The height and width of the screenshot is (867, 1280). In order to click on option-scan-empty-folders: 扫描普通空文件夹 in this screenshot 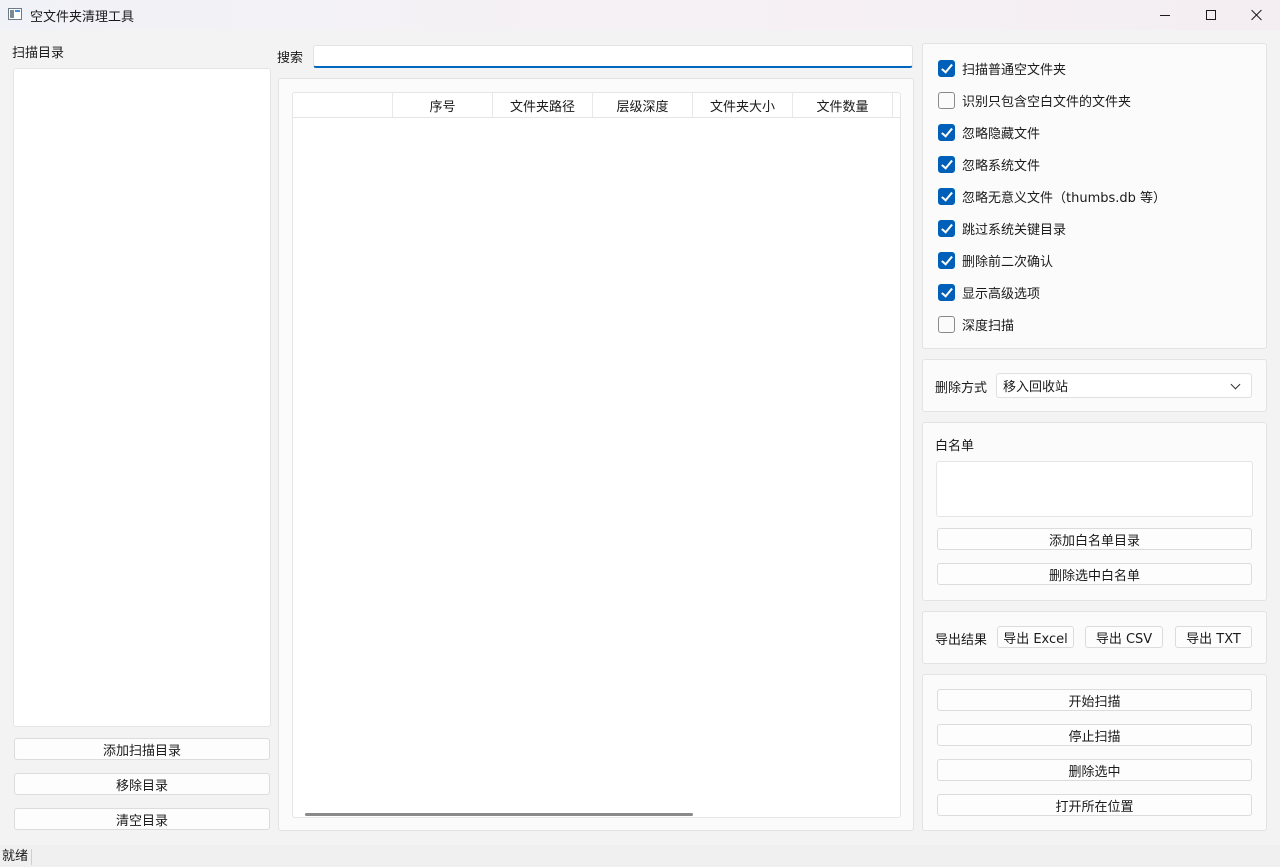, I will do `click(1002, 68)`.